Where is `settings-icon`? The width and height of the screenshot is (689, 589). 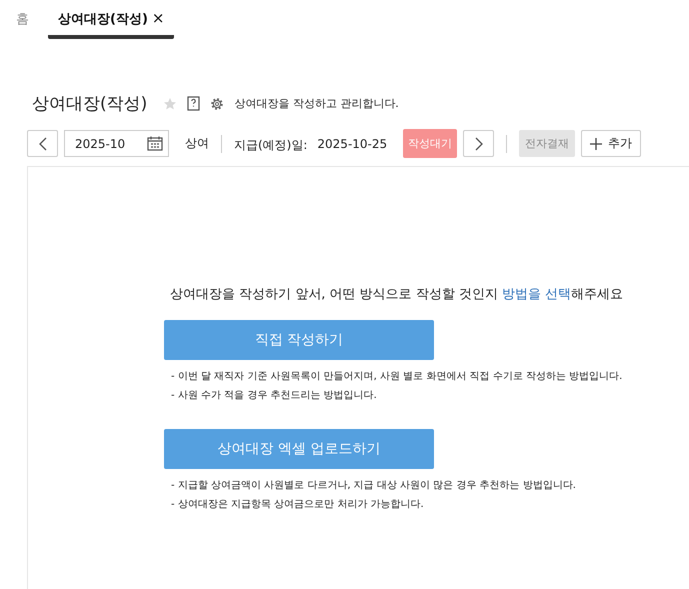
settings-icon is located at coordinates (217, 103).